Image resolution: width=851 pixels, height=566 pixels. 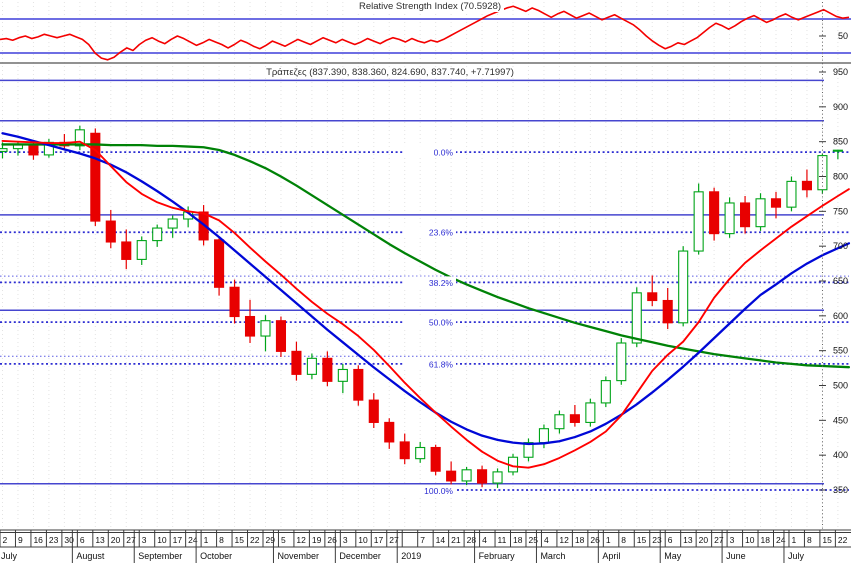 I want to click on svg-text: 21, so click(x=456, y=540).